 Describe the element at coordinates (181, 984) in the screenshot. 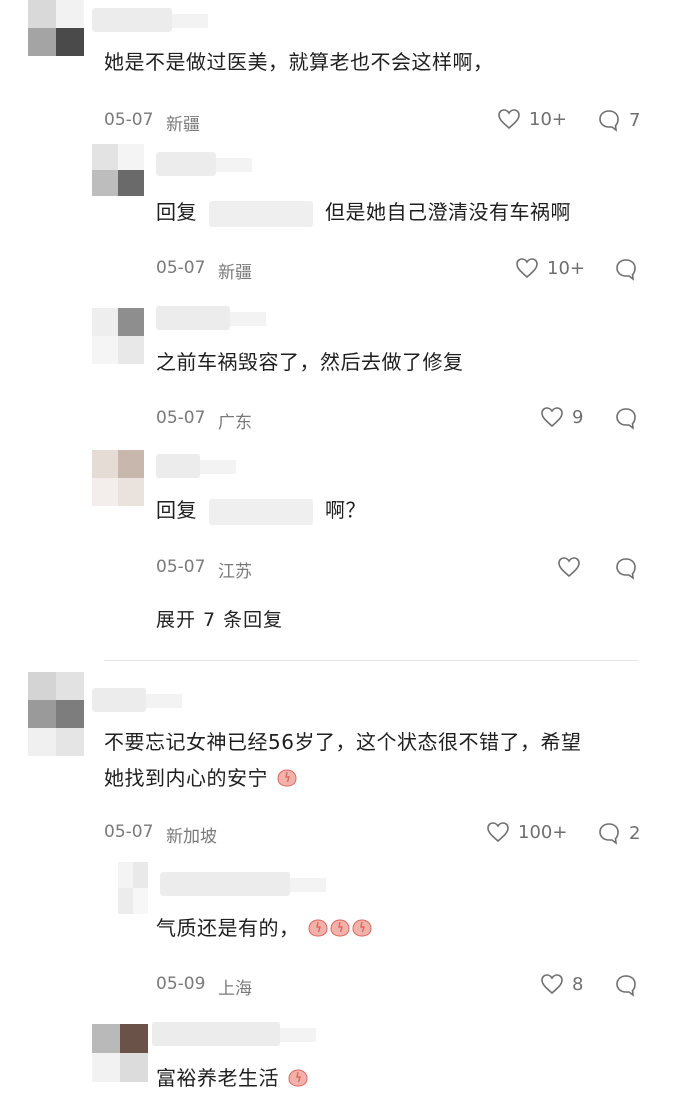

I see `comment-date: 05-09` at that location.